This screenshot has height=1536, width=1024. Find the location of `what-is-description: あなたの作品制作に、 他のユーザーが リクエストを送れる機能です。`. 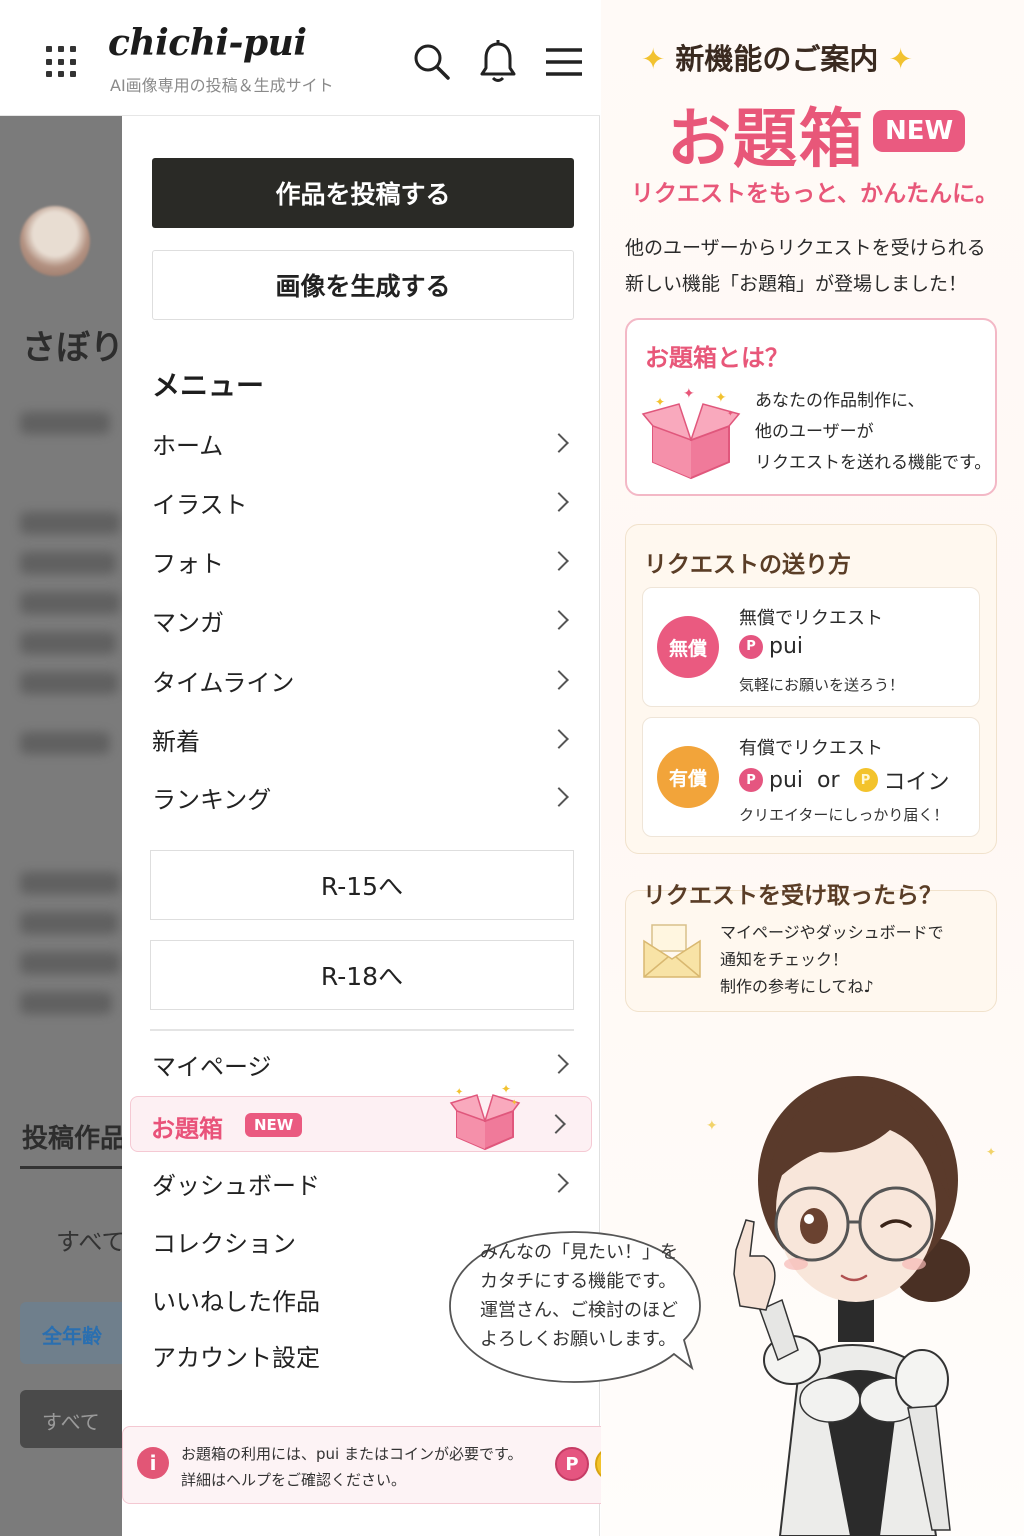

what-is-description: あなたの作品制作に、 他のユーザーが リクエストを送れる機能です。 is located at coordinates (873, 432).